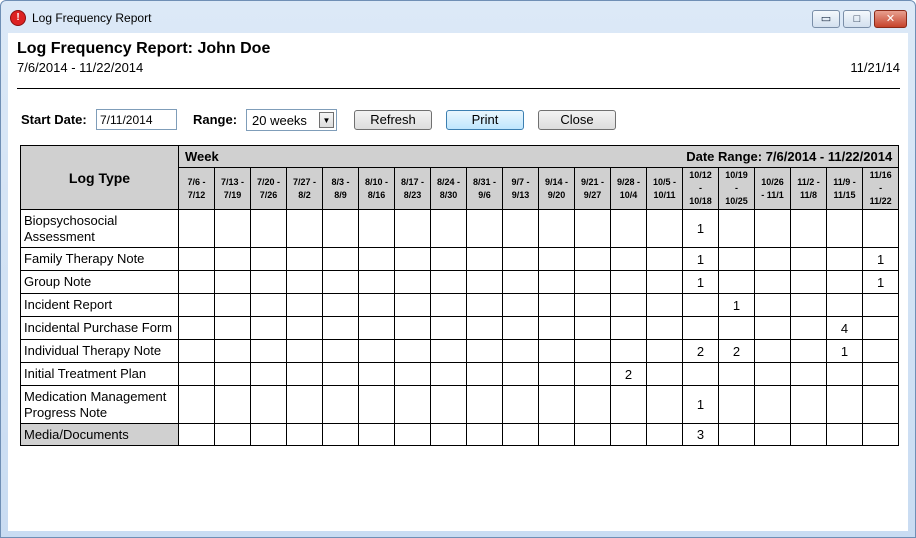  I want to click on week-column-header: 8/31 - 9/6, so click(484, 188).